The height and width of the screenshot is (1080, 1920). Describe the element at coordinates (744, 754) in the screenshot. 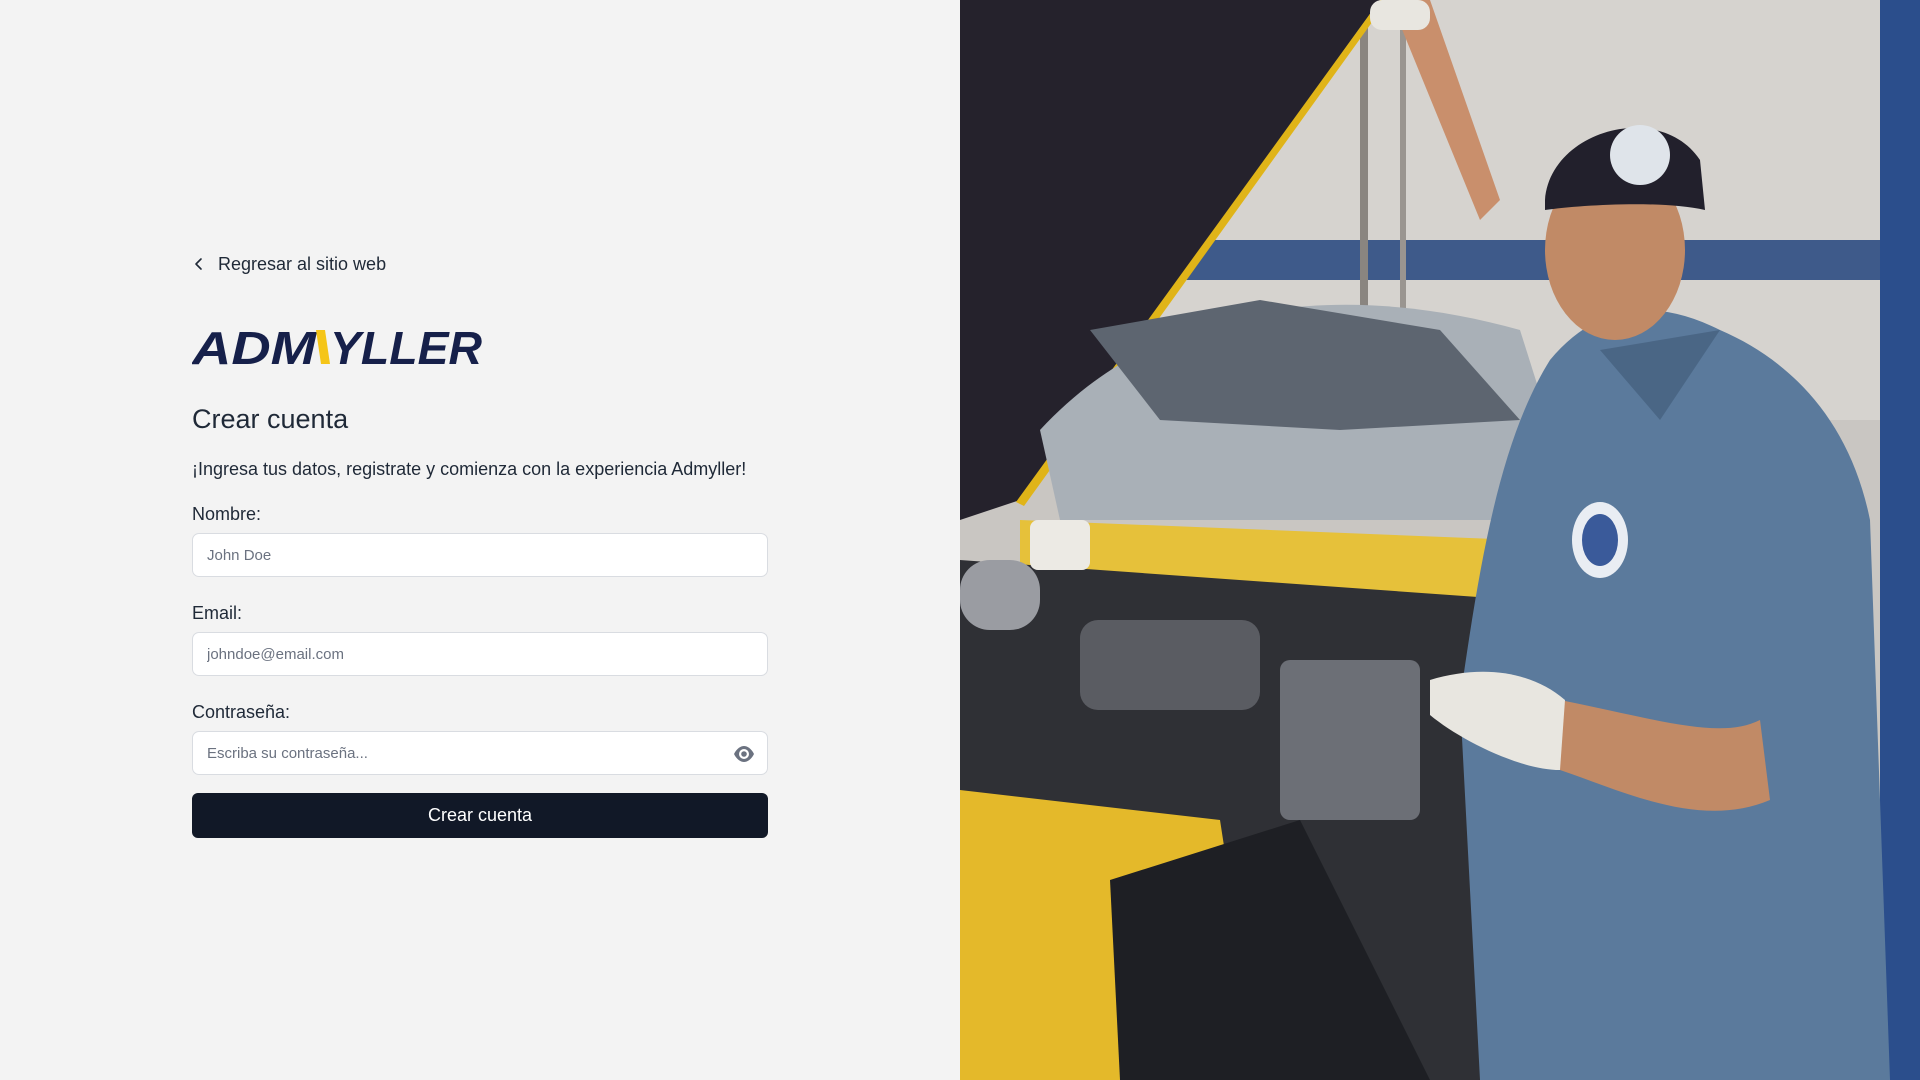

I see `eye-icon` at that location.